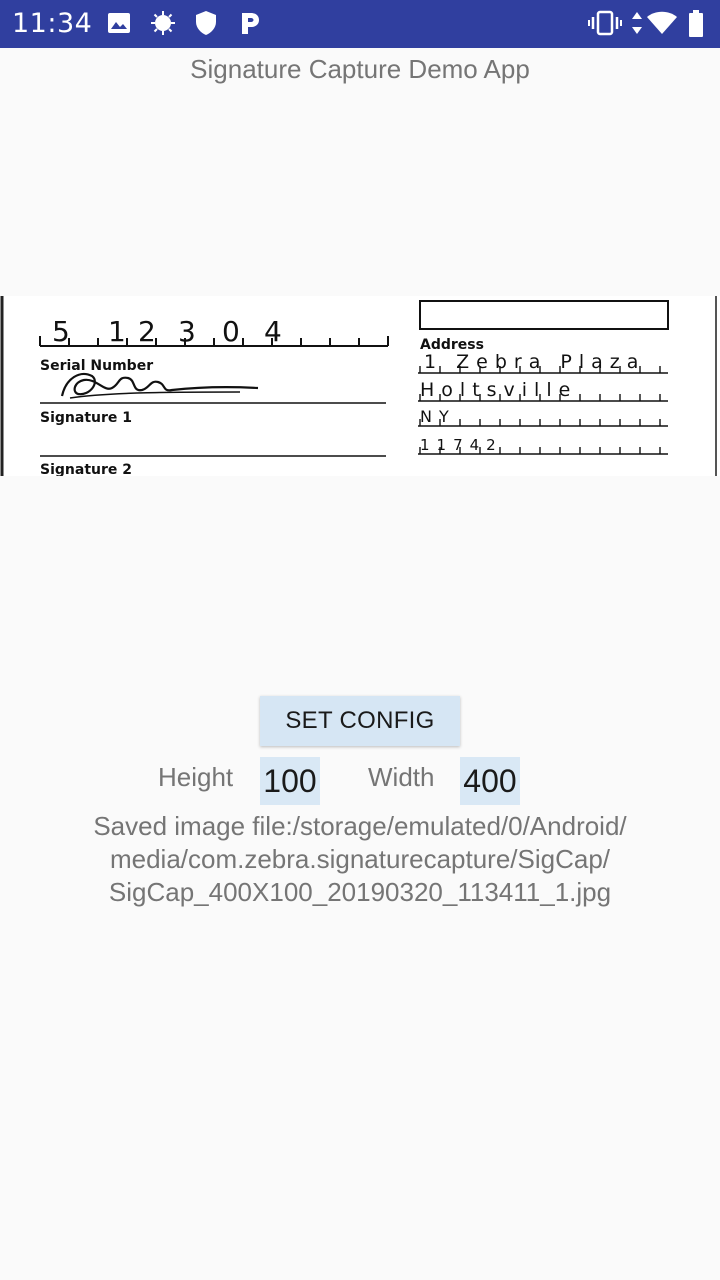 This screenshot has width=720, height=1280. What do you see at coordinates (61, 331) in the screenshot?
I see `serial-digit: 5` at bounding box center [61, 331].